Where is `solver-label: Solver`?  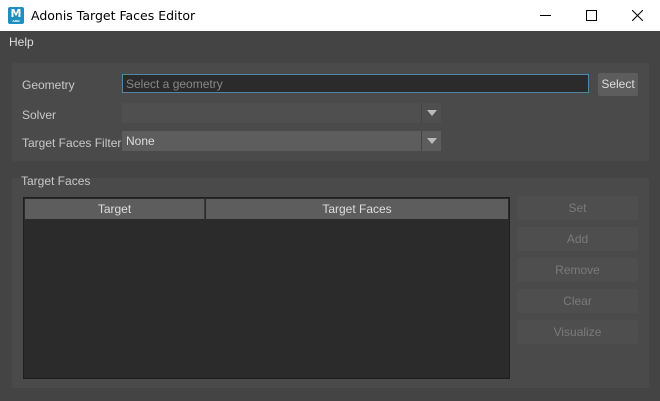 solver-label: Solver is located at coordinates (39, 115).